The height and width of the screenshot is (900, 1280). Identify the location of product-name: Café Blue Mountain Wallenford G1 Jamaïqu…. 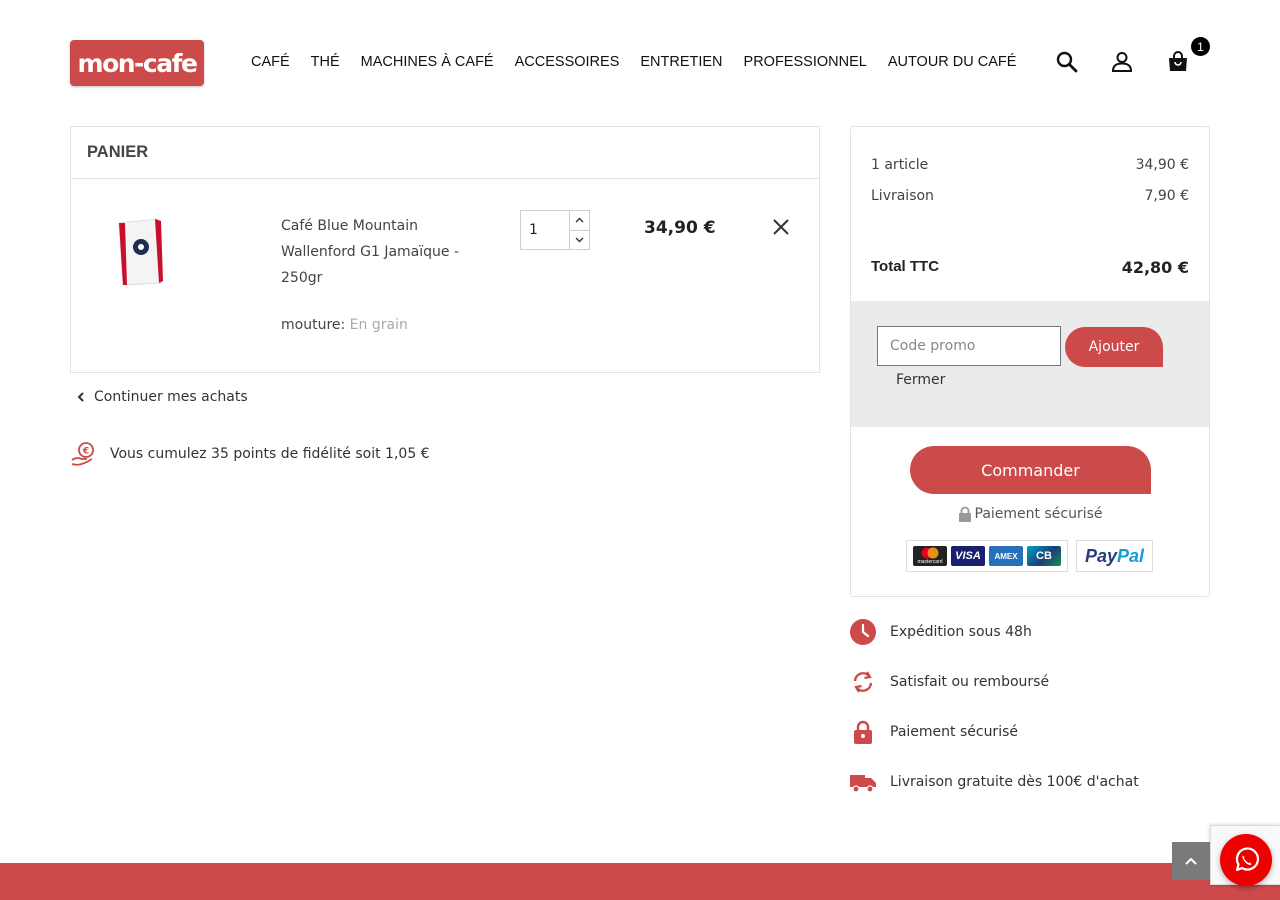
(381, 252).